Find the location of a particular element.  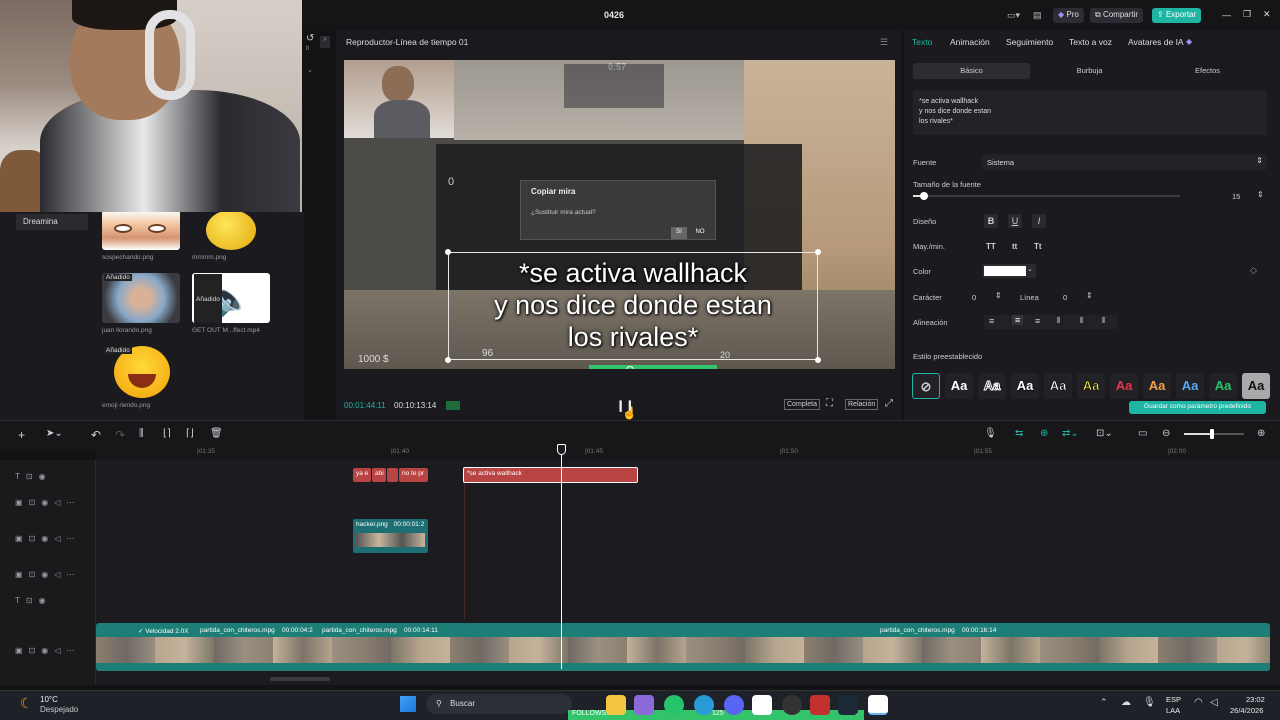

align-center-icon: ≡ is located at coordinates (1018, 320).